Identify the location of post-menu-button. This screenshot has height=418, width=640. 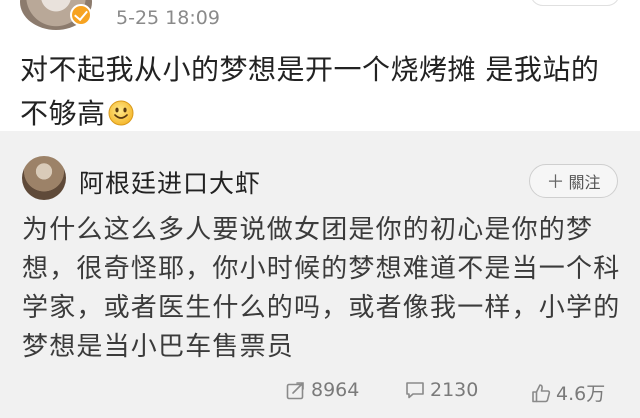
(575, 3).